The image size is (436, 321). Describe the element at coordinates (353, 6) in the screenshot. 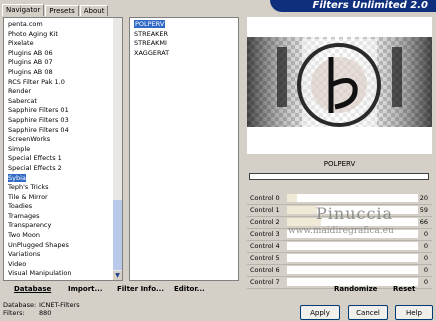

I see `app-title: Filters Unlimited 2.0` at that location.